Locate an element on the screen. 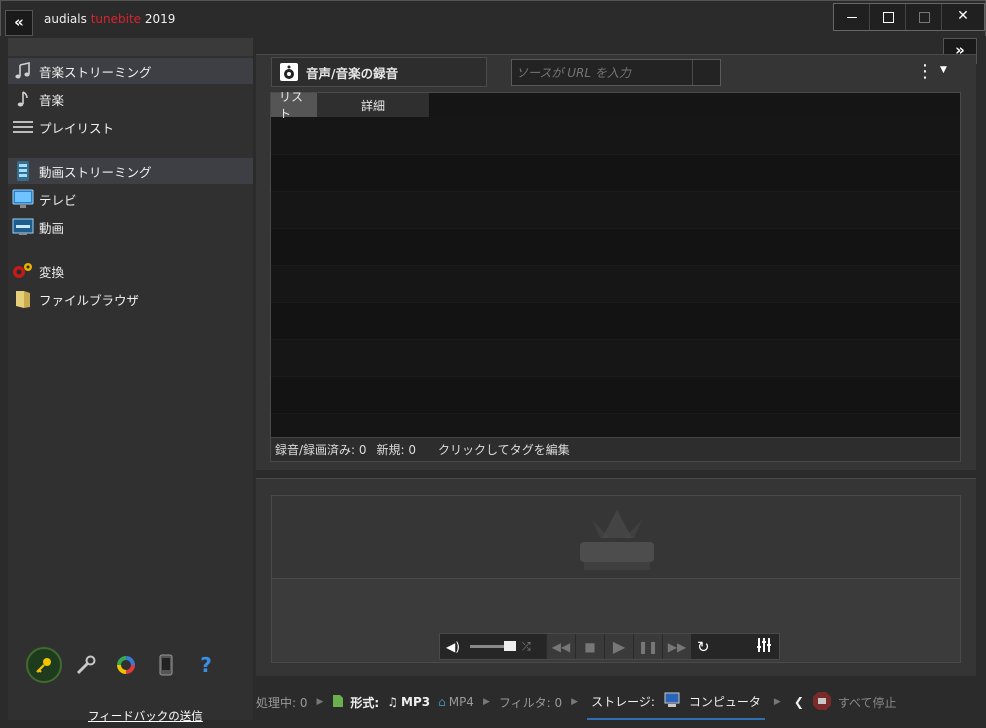 The width and height of the screenshot is (986, 728). title-bar: « audials tunebite 2019 ✕ is located at coordinates (493, 18).